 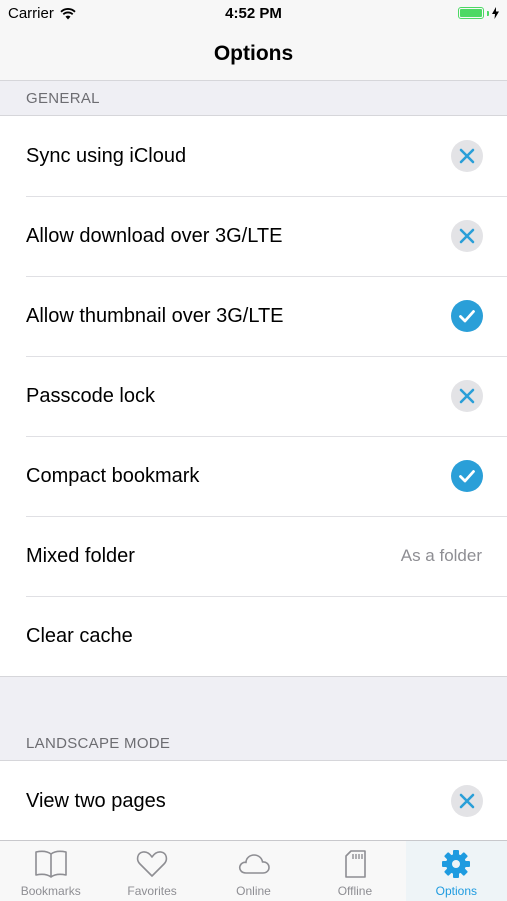 I want to click on landscape-settings-group: View two pages, so click(x=253, y=801).